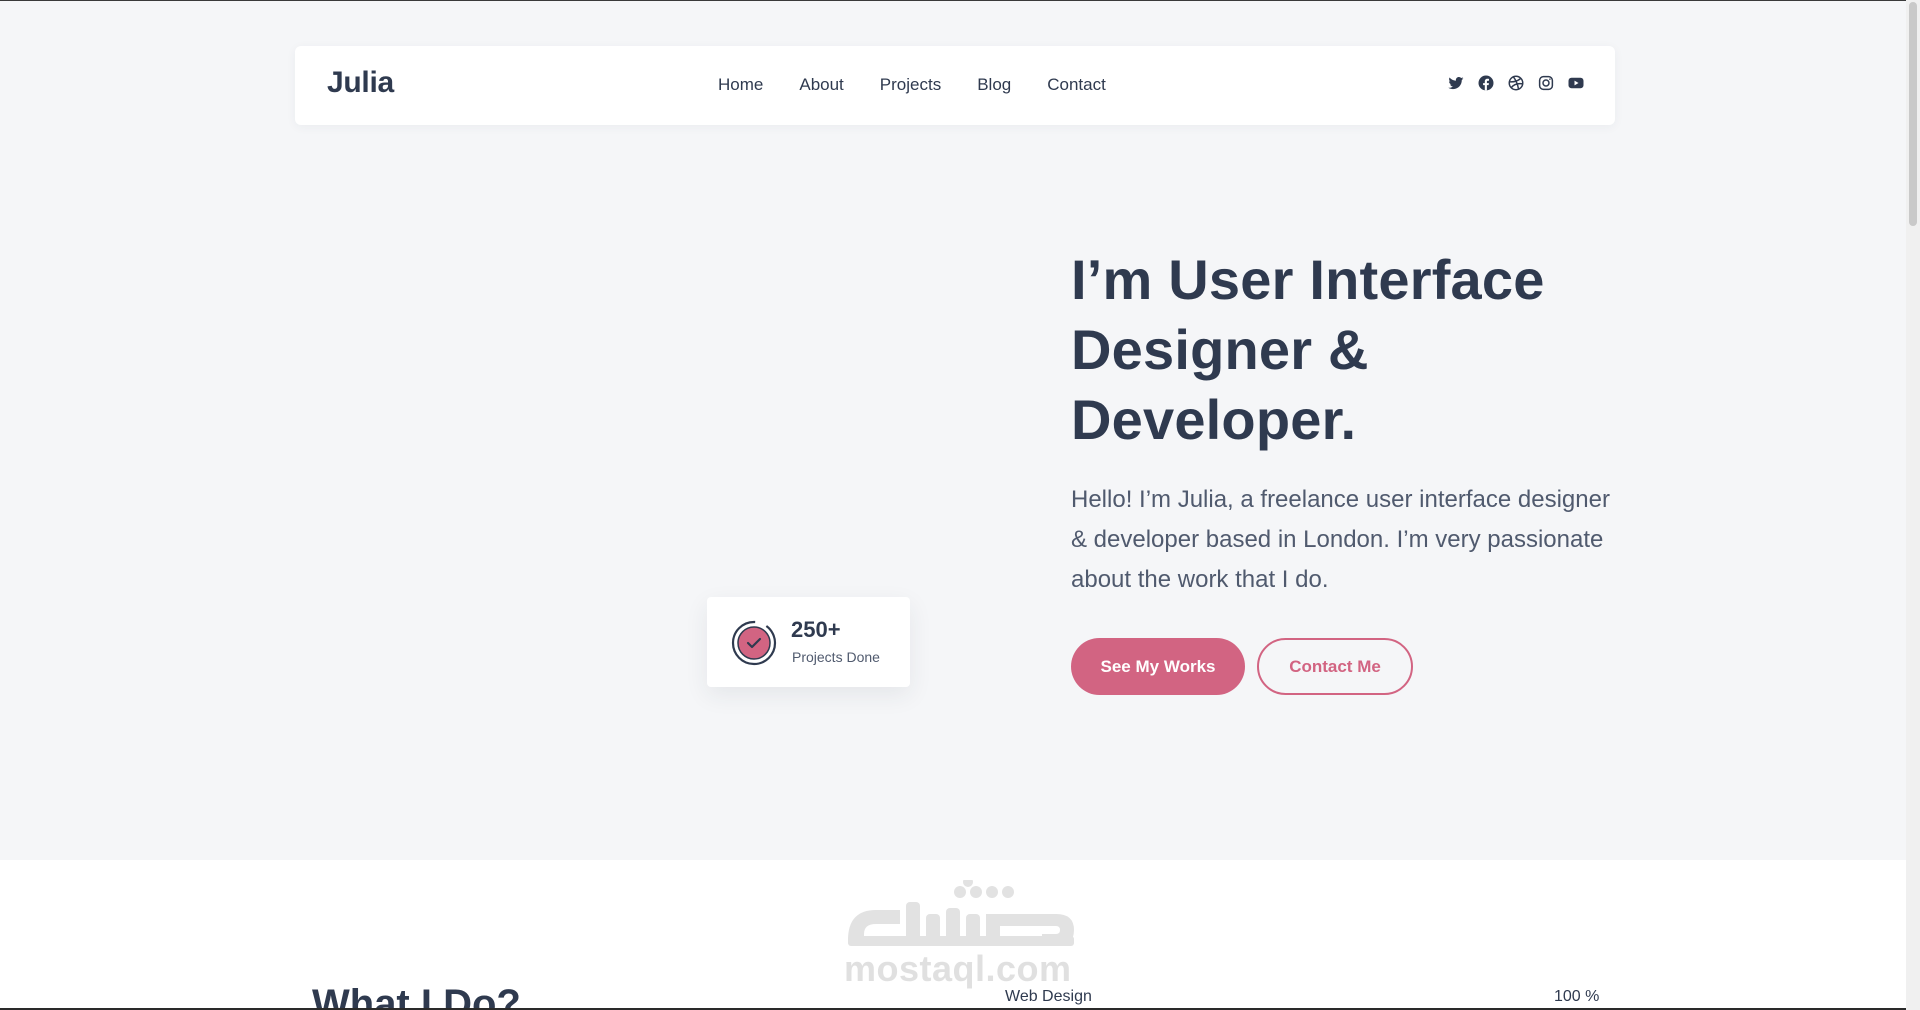  I want to click on page-scrollbar, so click(1913, 505).